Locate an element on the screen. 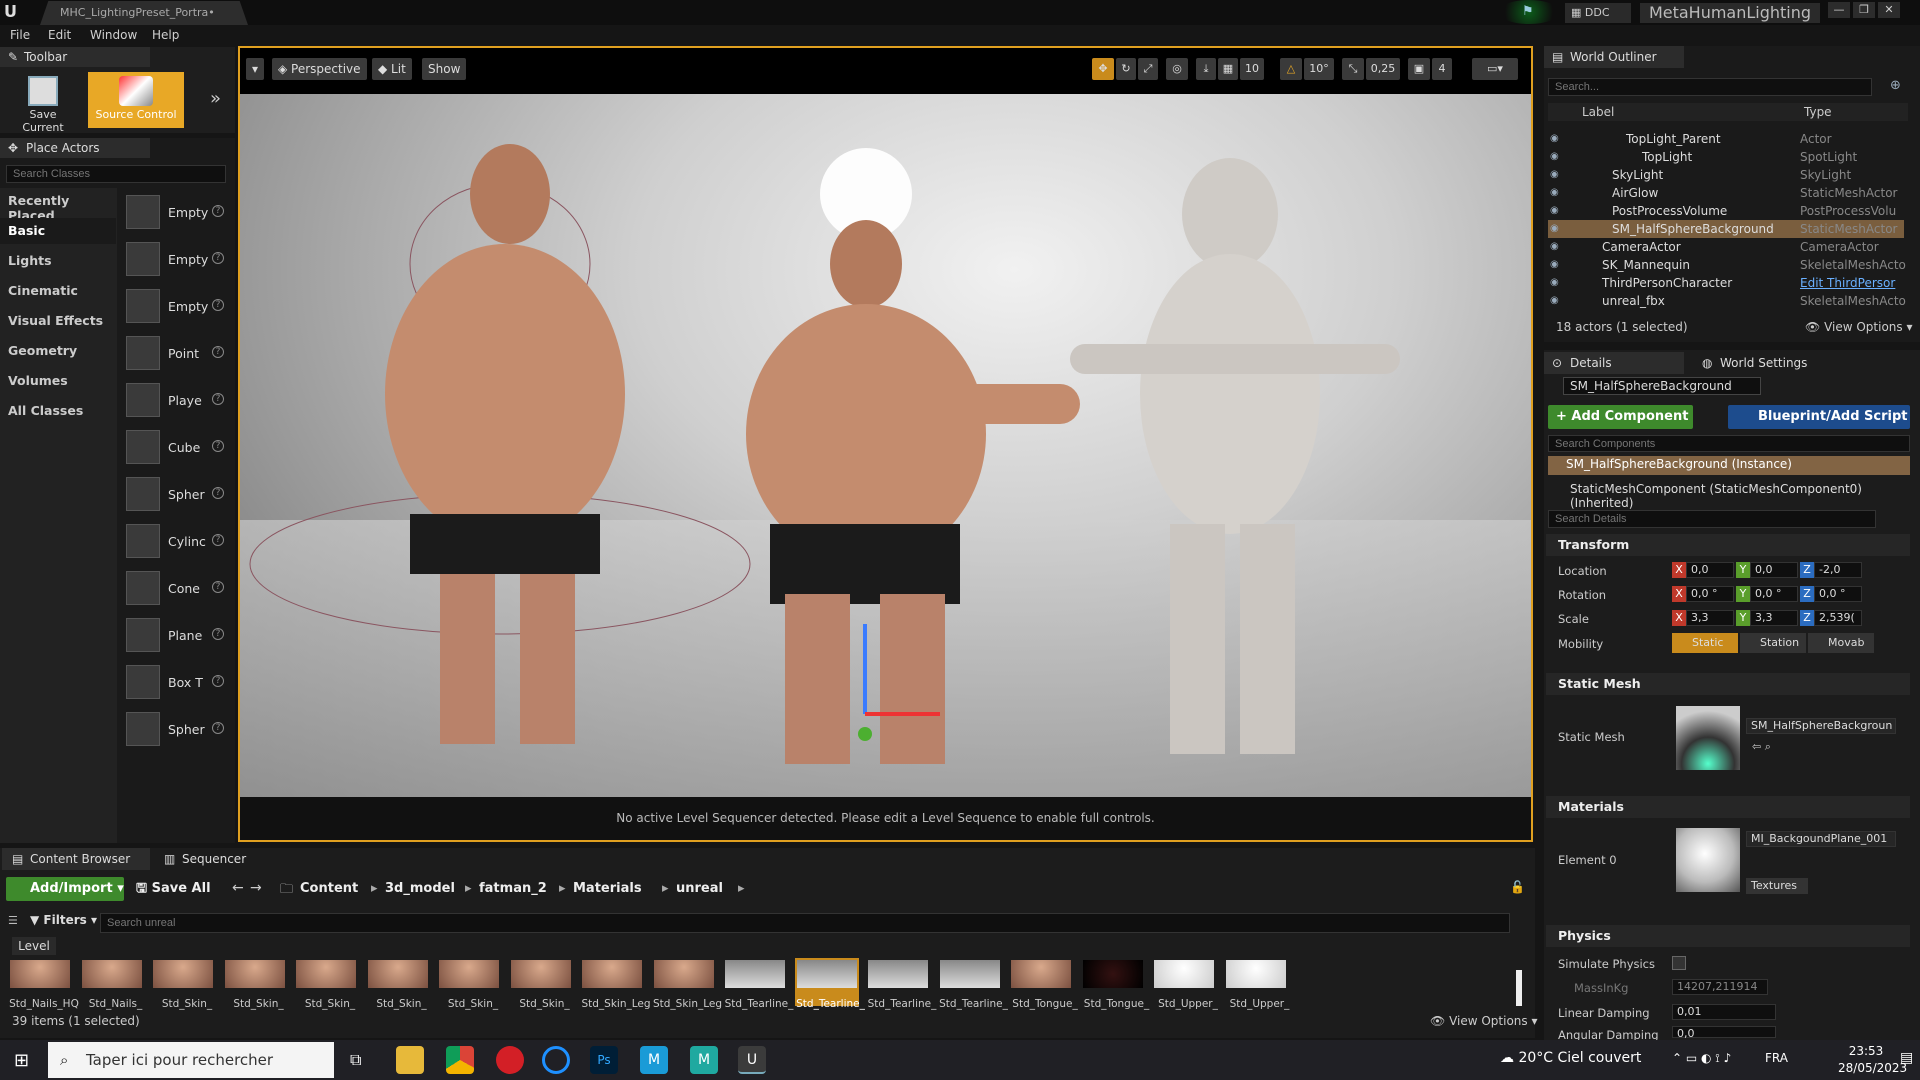 The height and width of the screenshot is (1080, 1920). app-m2-icon: M is located at coordinates (704, 1060).